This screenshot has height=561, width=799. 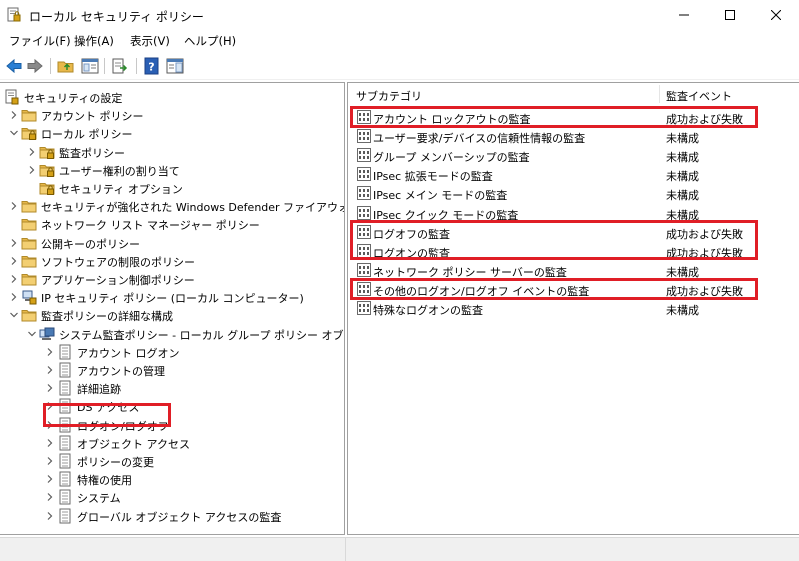 I want to click on export-list-icon, so click(x=120, y=66).